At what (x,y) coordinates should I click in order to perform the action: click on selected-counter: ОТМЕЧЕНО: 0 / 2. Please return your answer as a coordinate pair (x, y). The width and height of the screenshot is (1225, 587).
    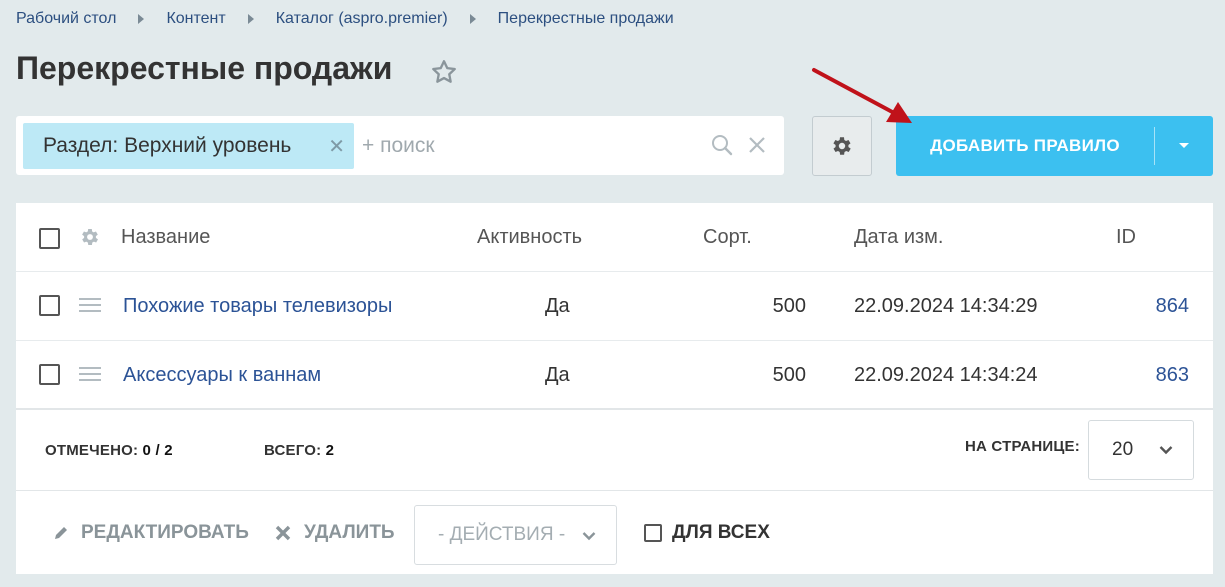
    Looking at the image, I should click on (109, 450).